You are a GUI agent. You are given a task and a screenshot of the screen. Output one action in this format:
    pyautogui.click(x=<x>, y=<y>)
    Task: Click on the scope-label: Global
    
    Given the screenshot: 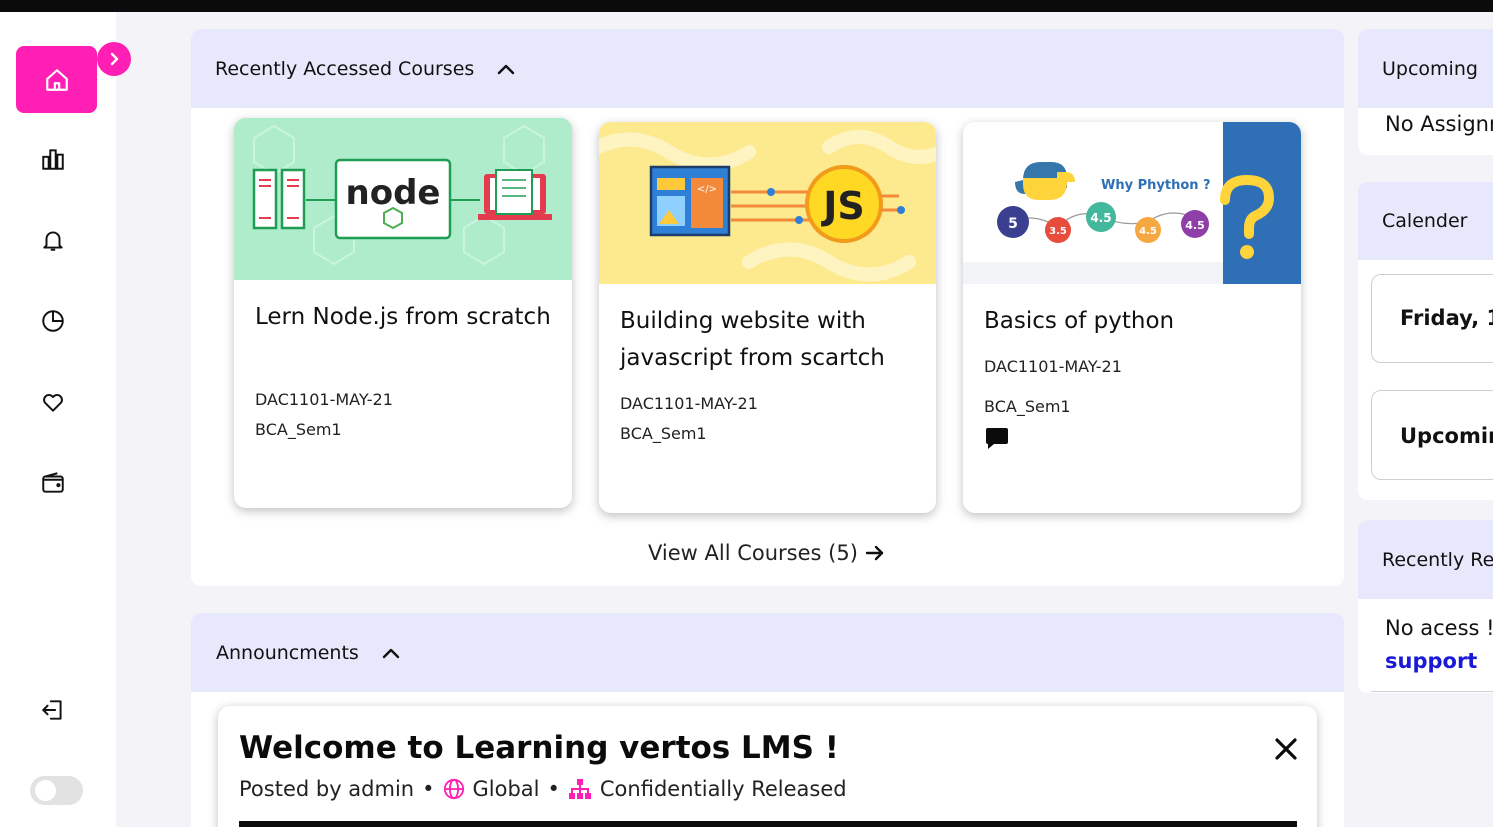 What is the action you would take?
    pyautogui.click(x=506, y=789)
    